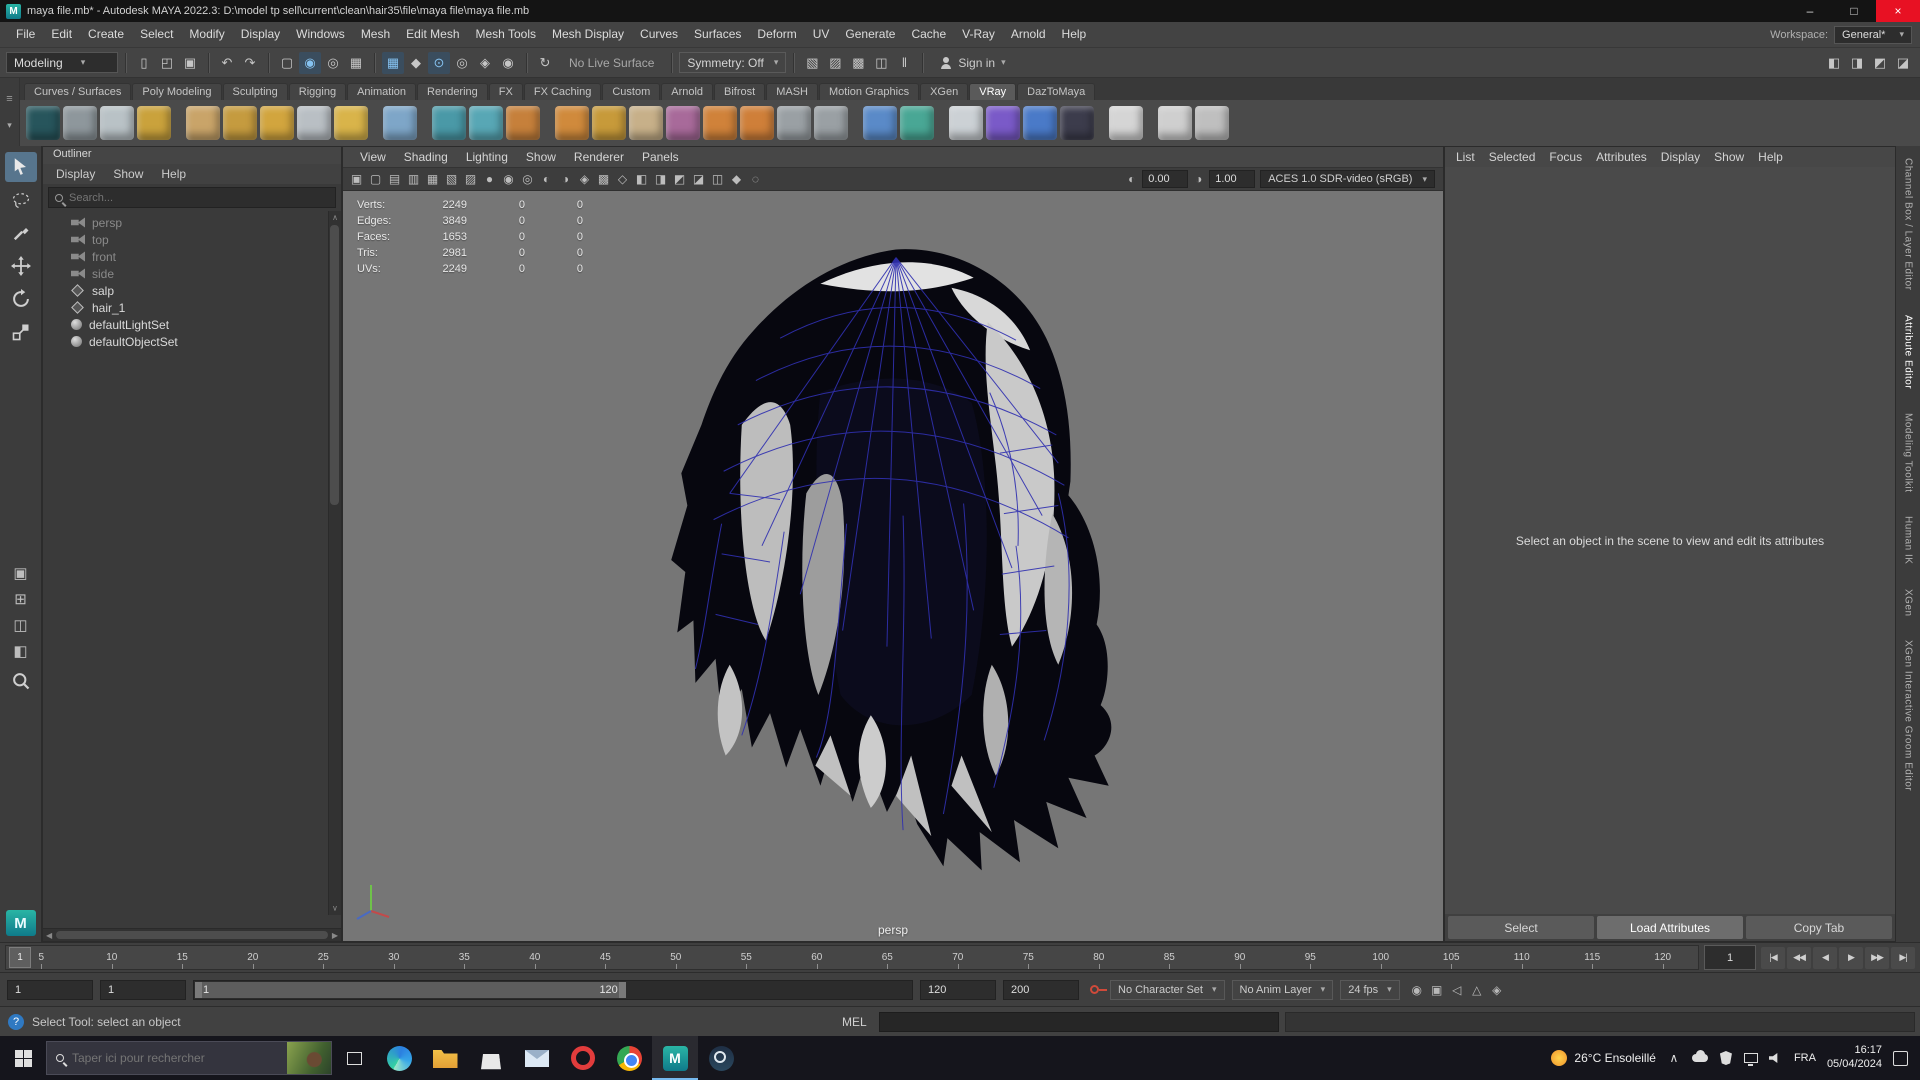 The height and width of the screenshot is (1080, 1920). What do you see at coordinates (489, 179) in the screenshot?
I see `smooth-shade-icon: ●` at bounding box center [489, 179].